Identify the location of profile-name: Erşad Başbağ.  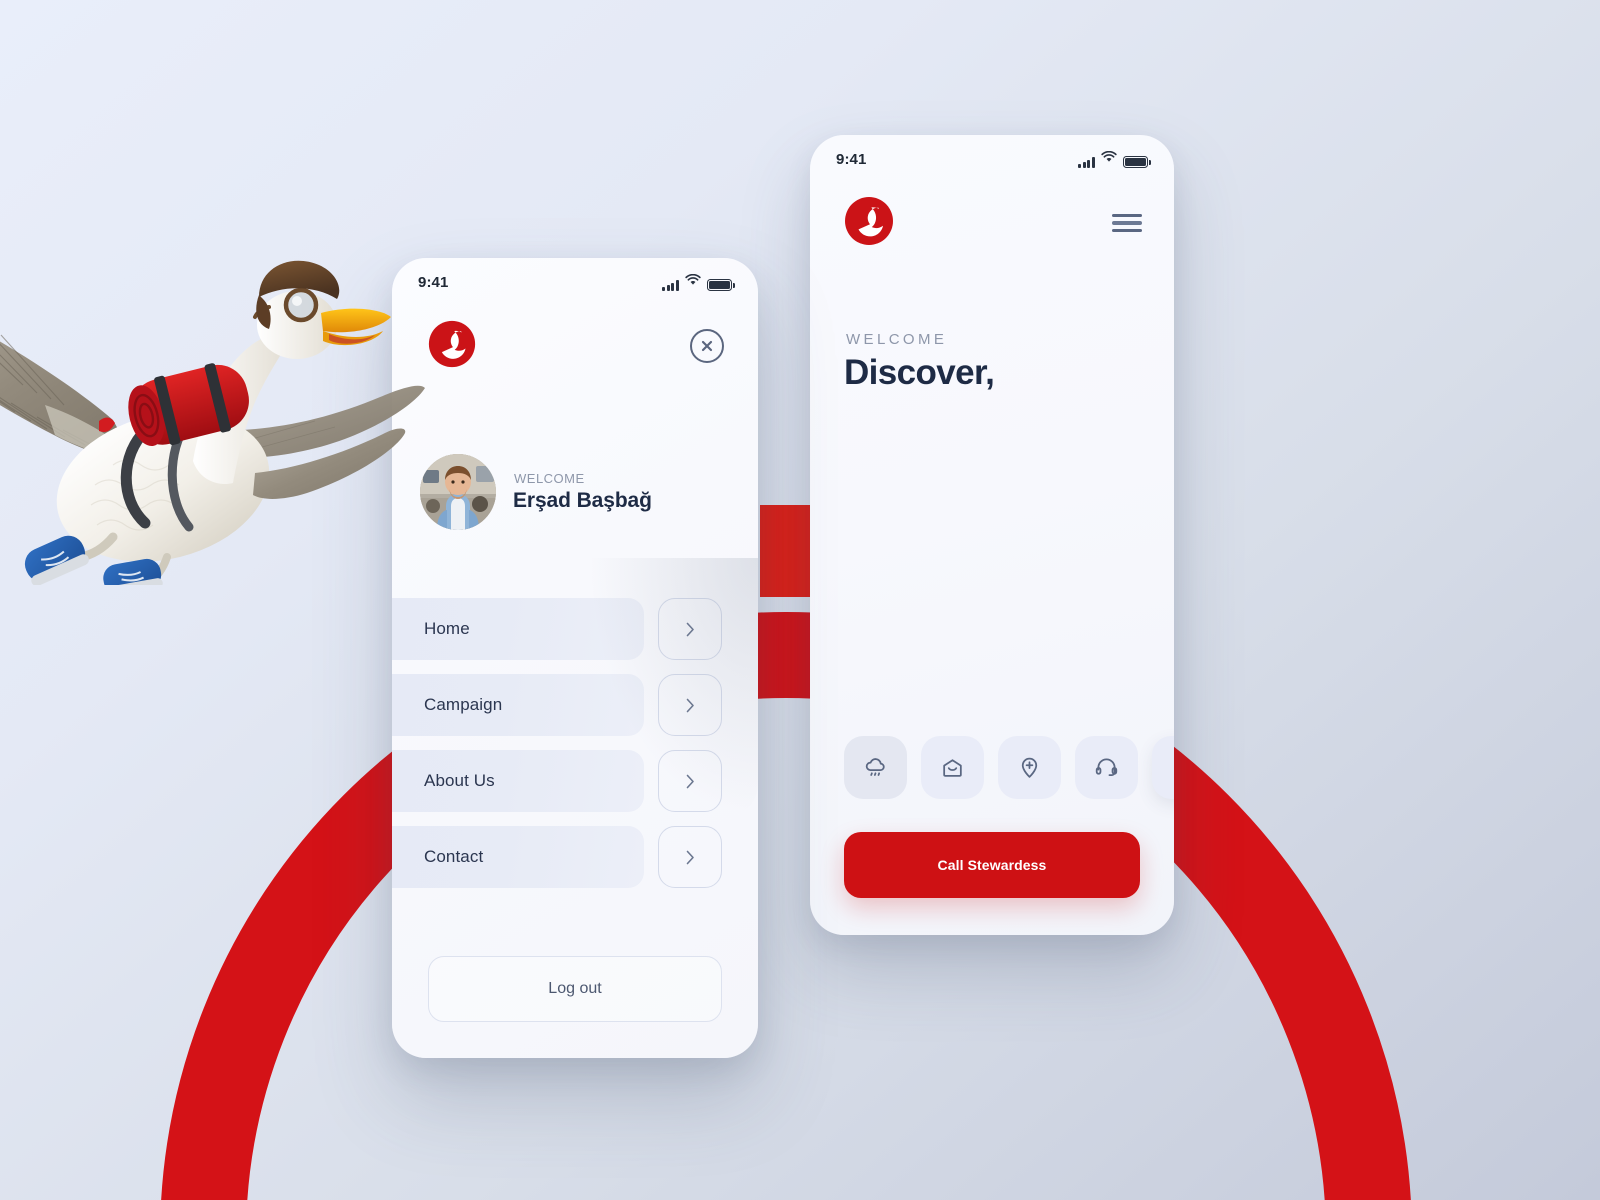
(582, 500).